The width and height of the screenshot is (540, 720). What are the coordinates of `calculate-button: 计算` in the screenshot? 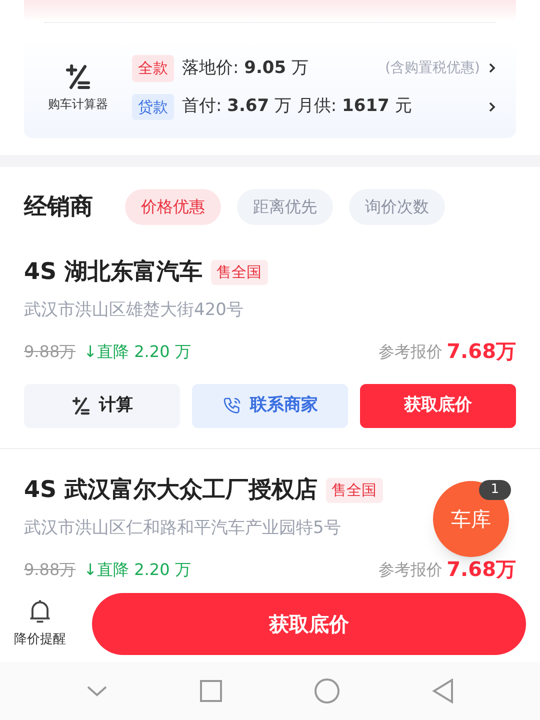 It's located at (102, 406).